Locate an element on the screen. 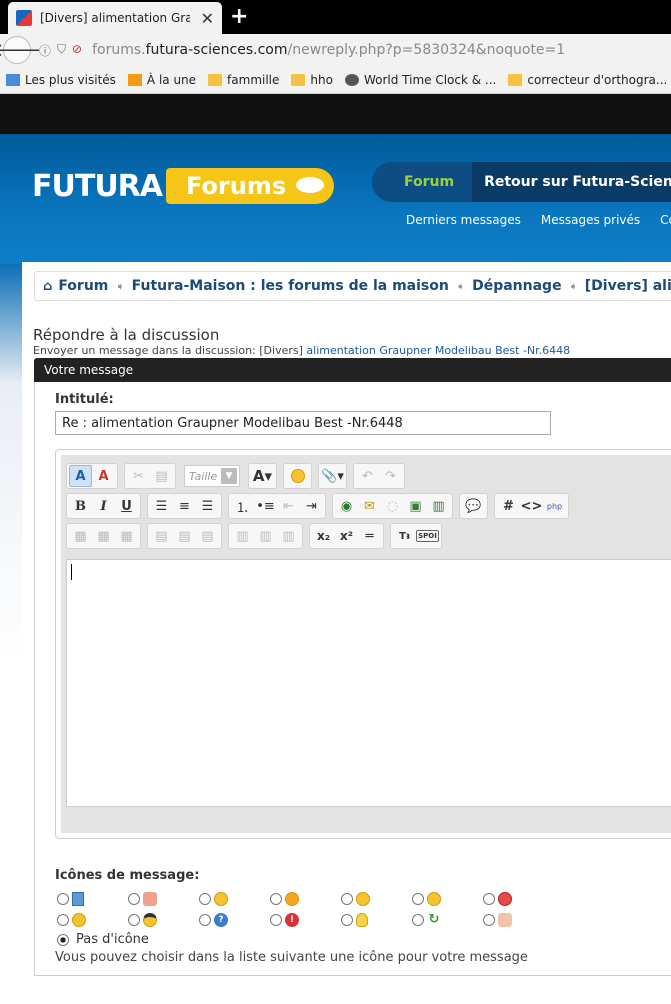 Image resolution: width=671 pixels, height=1004 pixels. nav-forum-link: Forum is located at coordinates (422, 182).